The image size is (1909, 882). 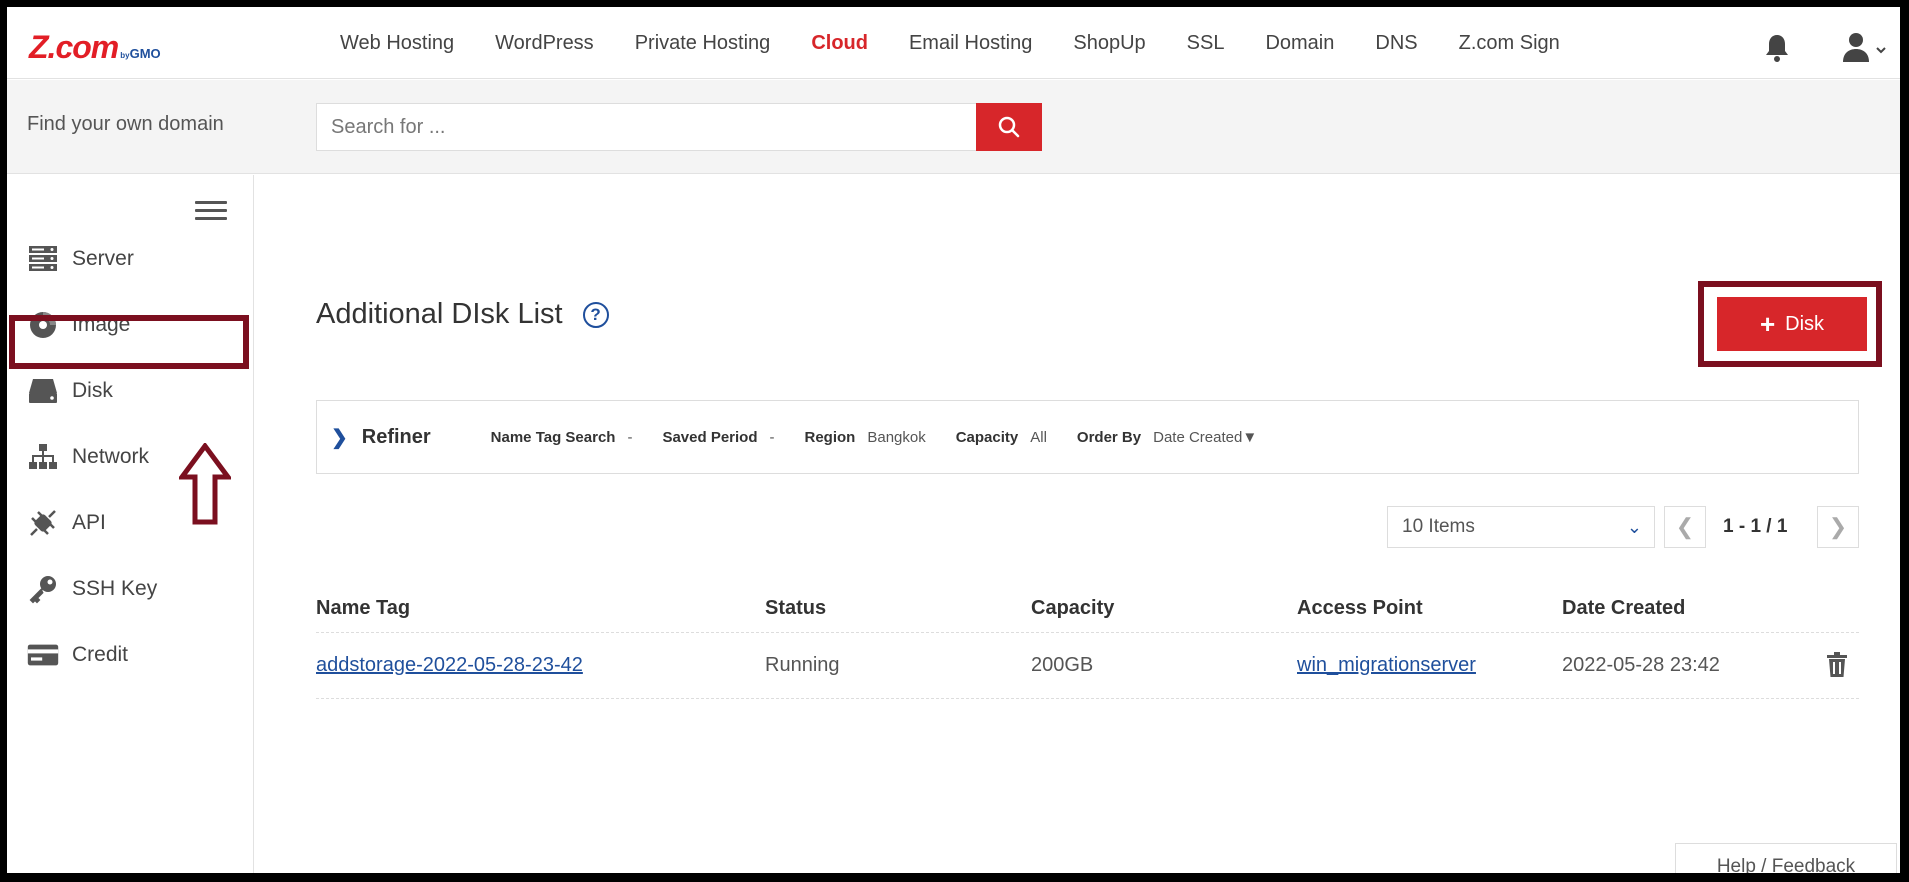 I want to click on api-plug-icon, so click(x=43, y=523).